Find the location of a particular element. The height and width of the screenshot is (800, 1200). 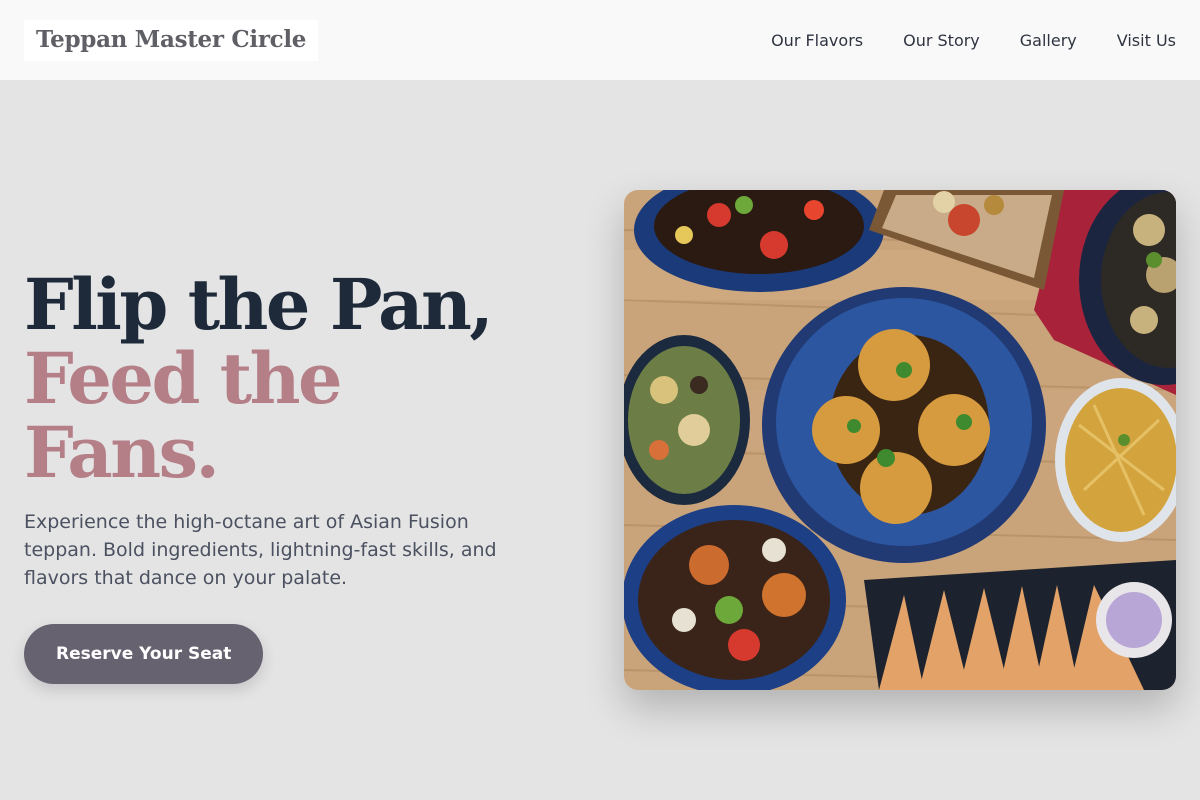

reserve-seat-button: Reserve Your Seat is located at coordinates (144, 654).